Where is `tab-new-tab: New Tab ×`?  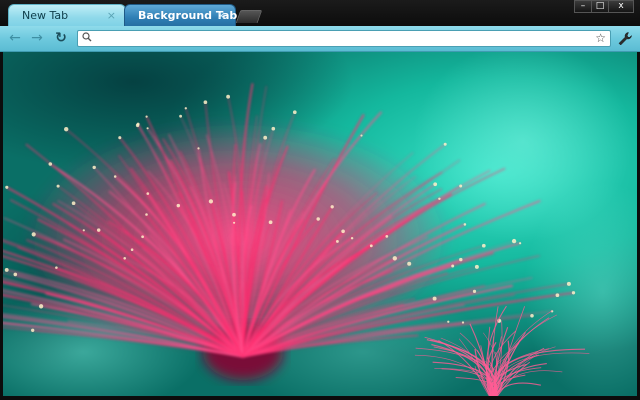
tab-new-tab: New Tab × is located at coordinates (67, 15).